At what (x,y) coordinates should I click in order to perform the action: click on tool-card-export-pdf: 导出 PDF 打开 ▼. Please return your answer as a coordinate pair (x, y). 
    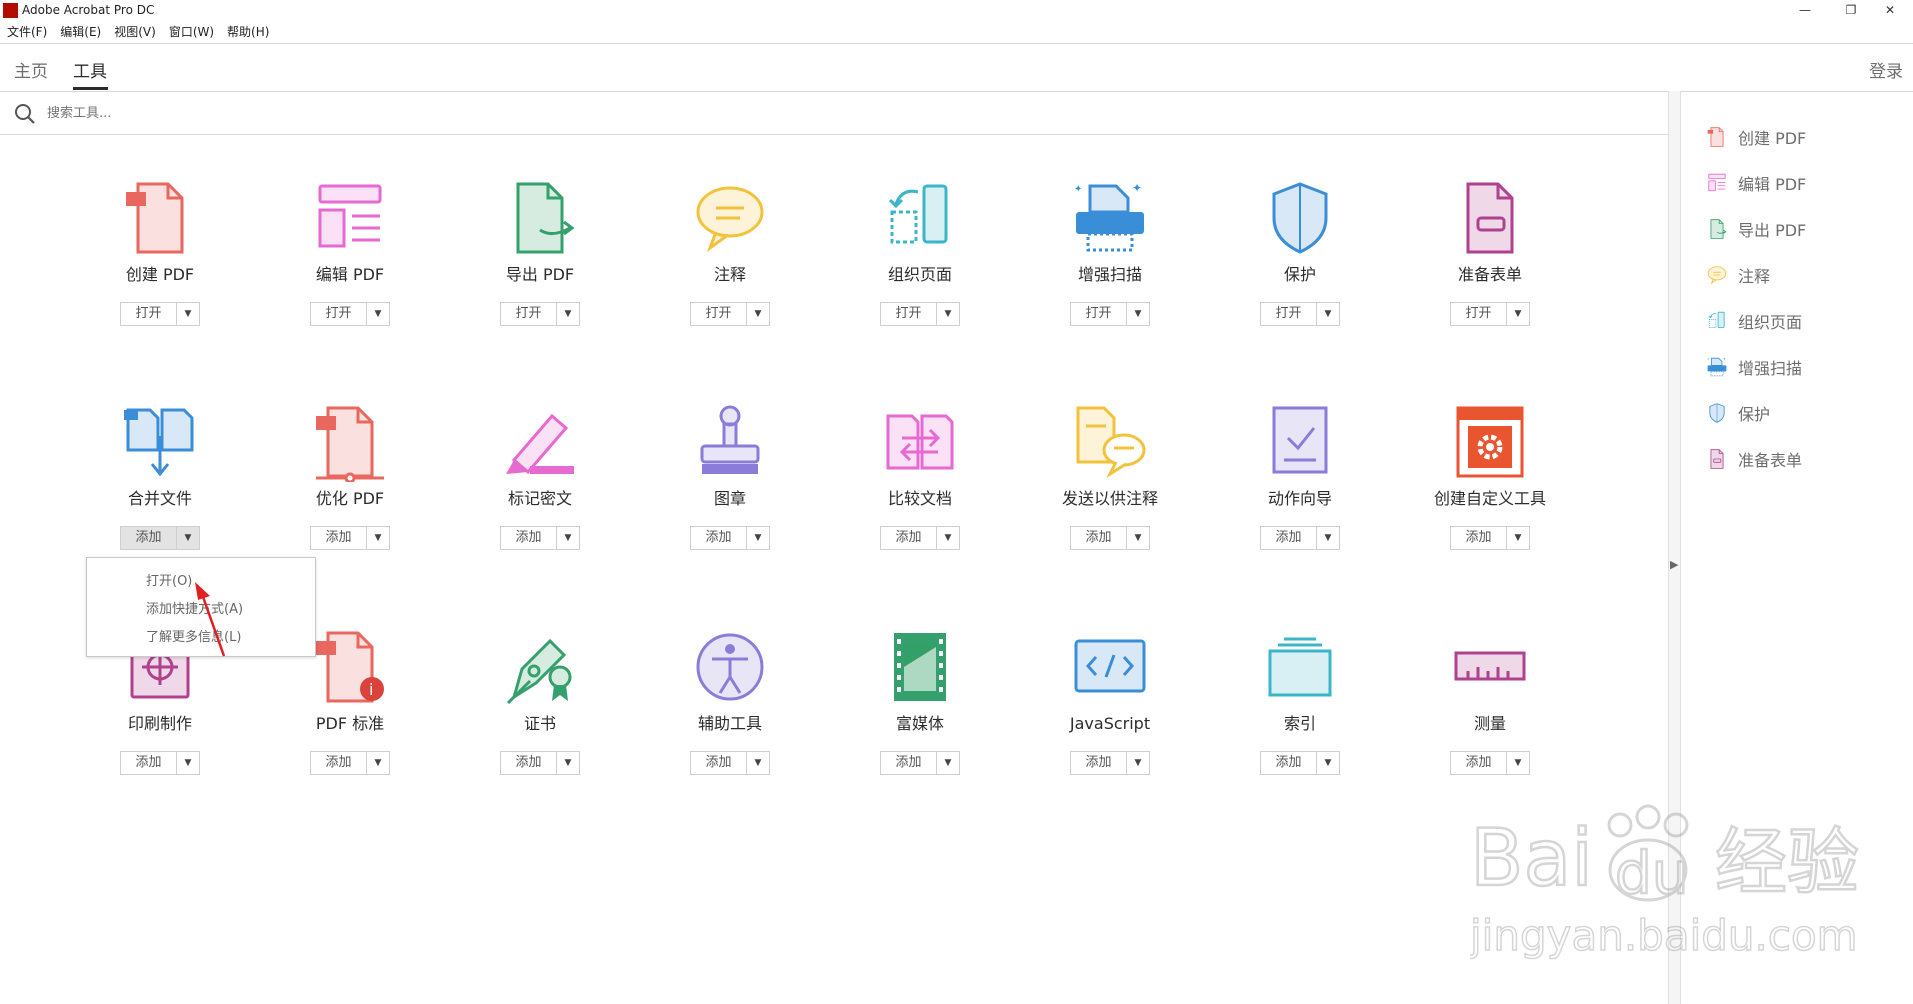
    Looking at the image, I should click on (540, 252).